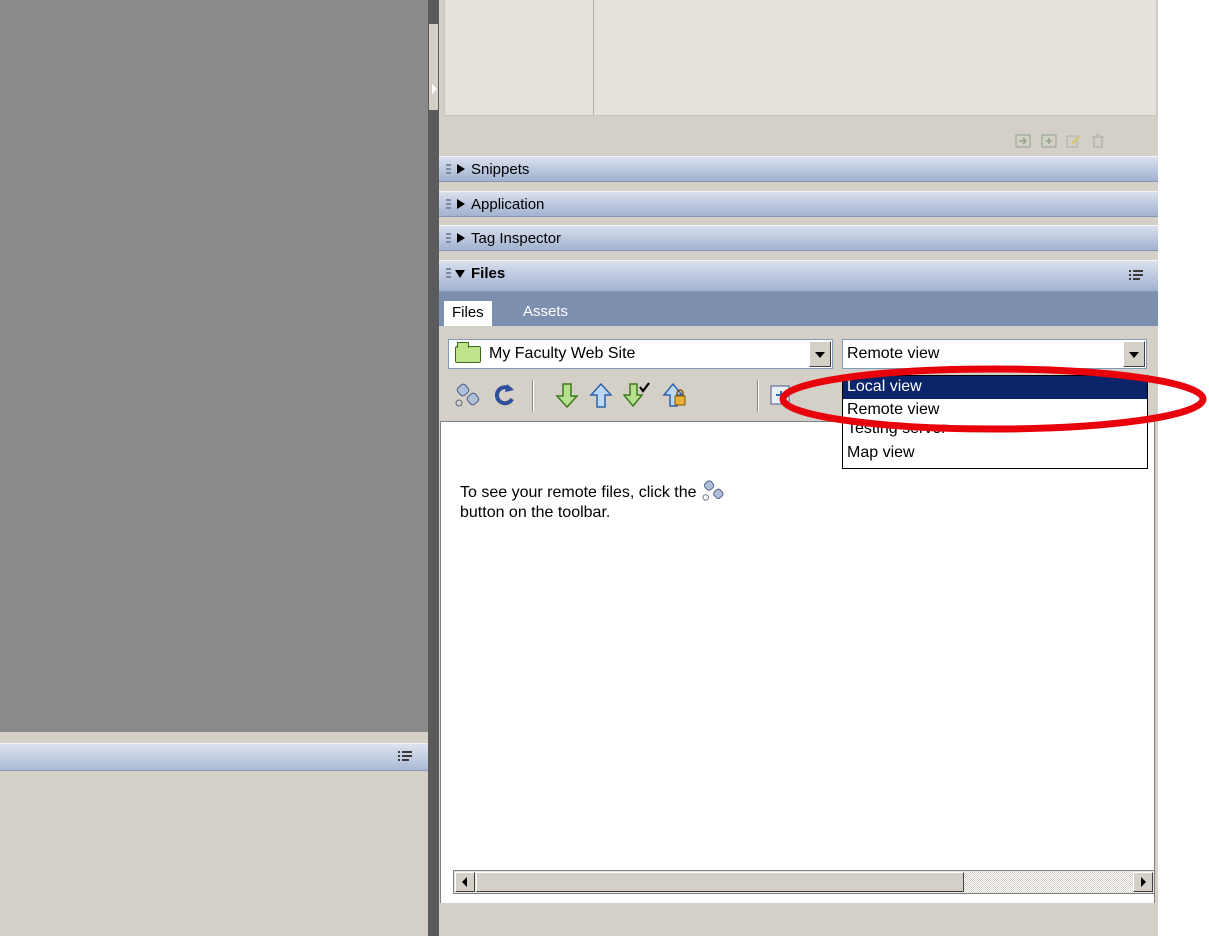 This screenshot has height=936, width=1209. What do you see at coordinates (798, 276) in the screenshot?
I see `files-panel-header: Files` at bounding box center [798, 276].